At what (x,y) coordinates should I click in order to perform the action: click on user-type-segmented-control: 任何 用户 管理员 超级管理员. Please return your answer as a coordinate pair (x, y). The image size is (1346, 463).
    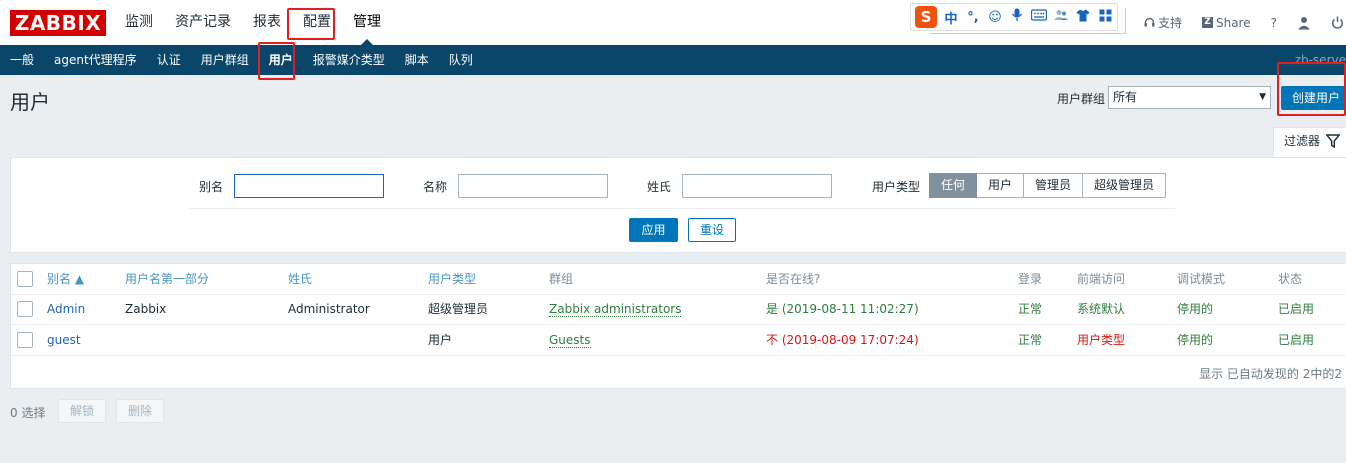
    Looking at the image, I should click on (1048, 185).